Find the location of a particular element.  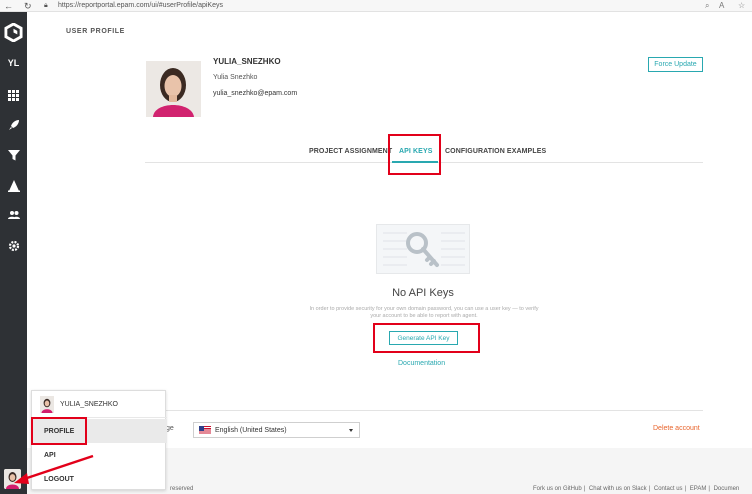

back-icon: ← is located at coordinates (8, 6).